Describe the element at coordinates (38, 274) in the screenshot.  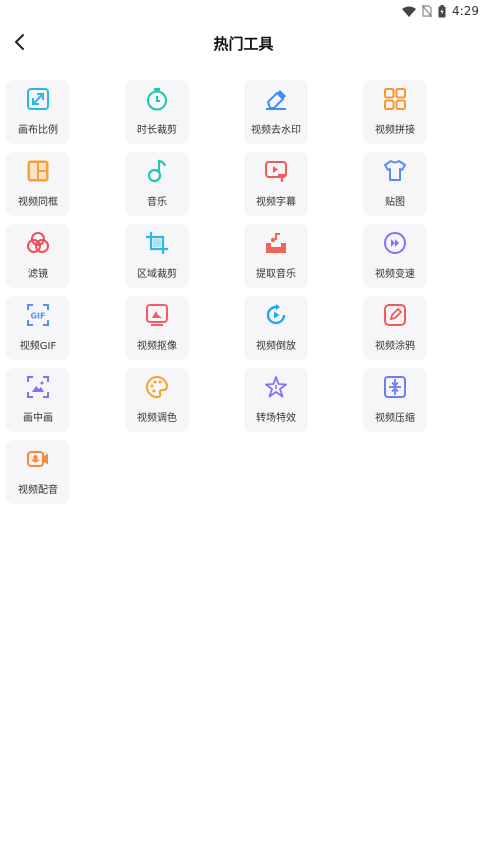
I see `tool-label: 滤镜` at that location.